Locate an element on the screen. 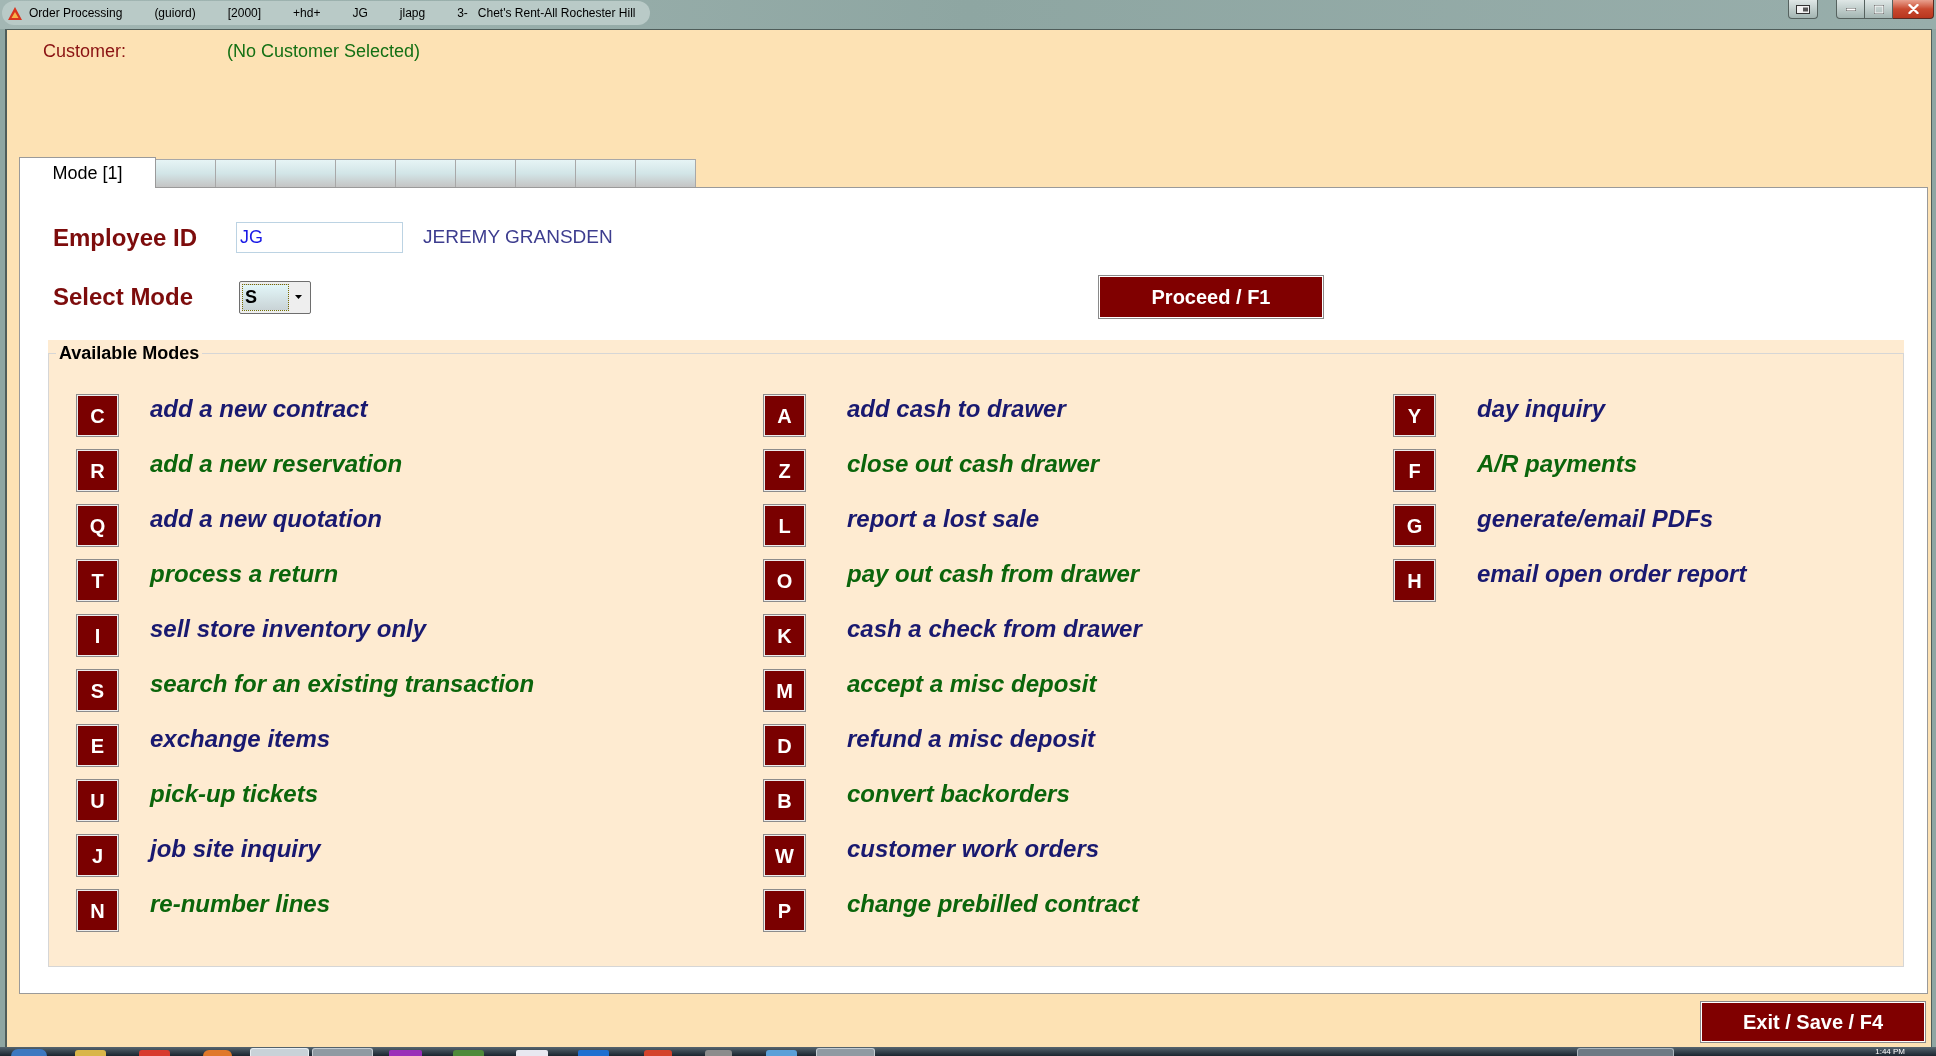 The height and width of the screenshot is (1056, 1936). mode-label: report a lost sale is located at coordinates (943, 519).